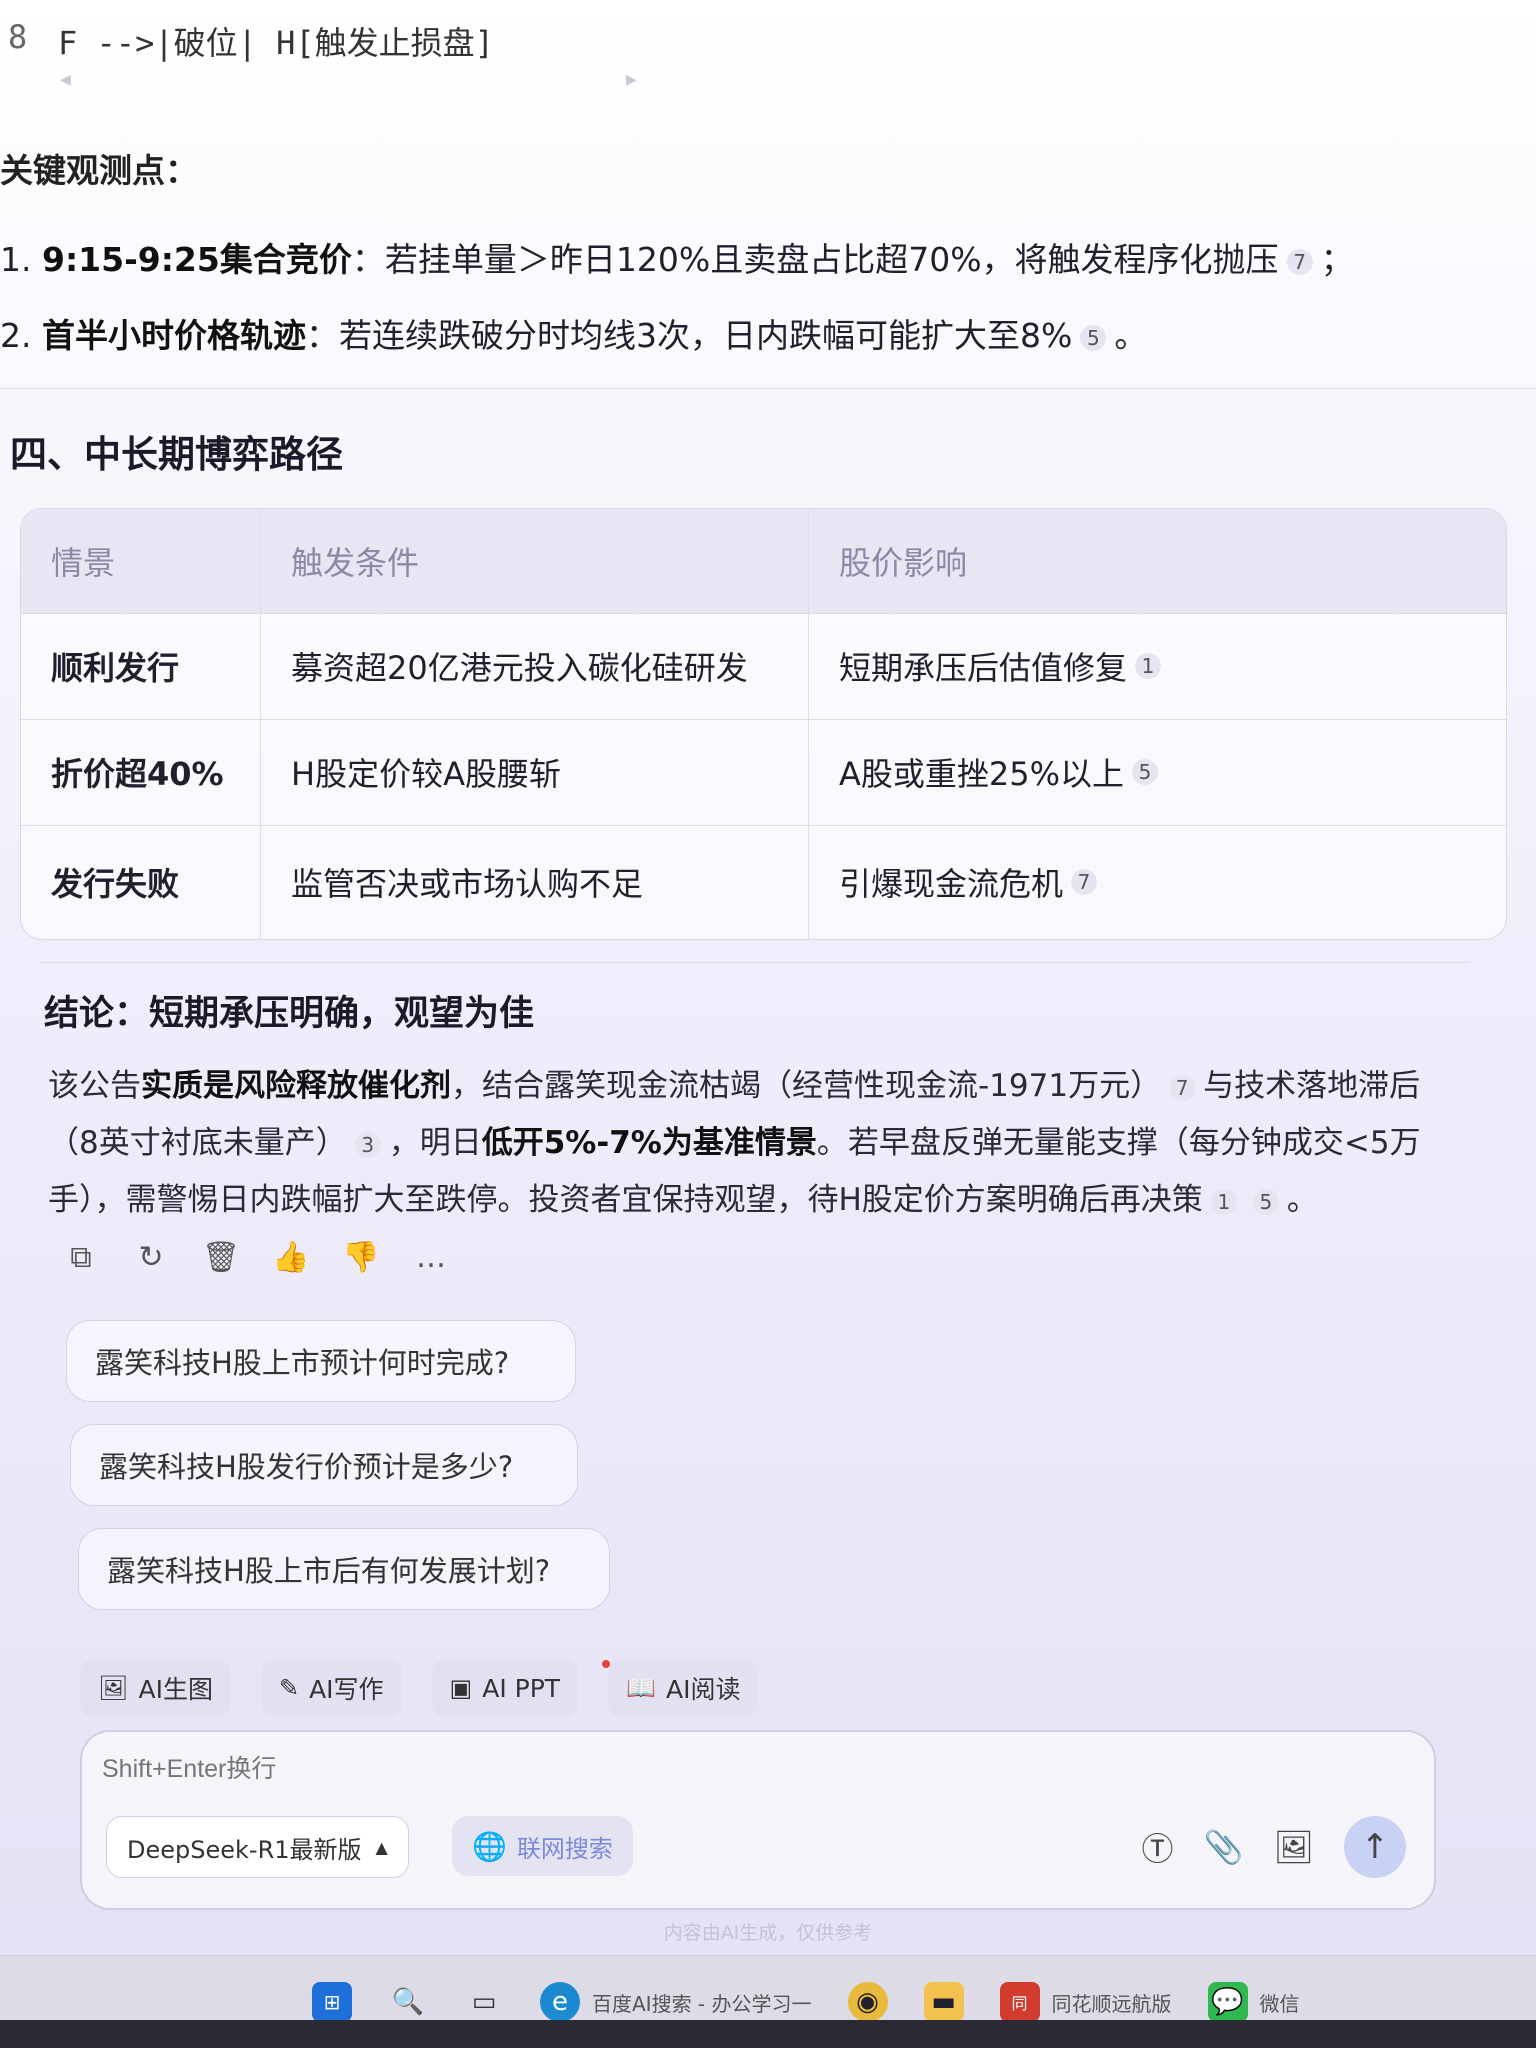  Describe the element at coordinates (951, 884) in the screenshot. I see `impact-text: 引爆现金流危机` at that location.